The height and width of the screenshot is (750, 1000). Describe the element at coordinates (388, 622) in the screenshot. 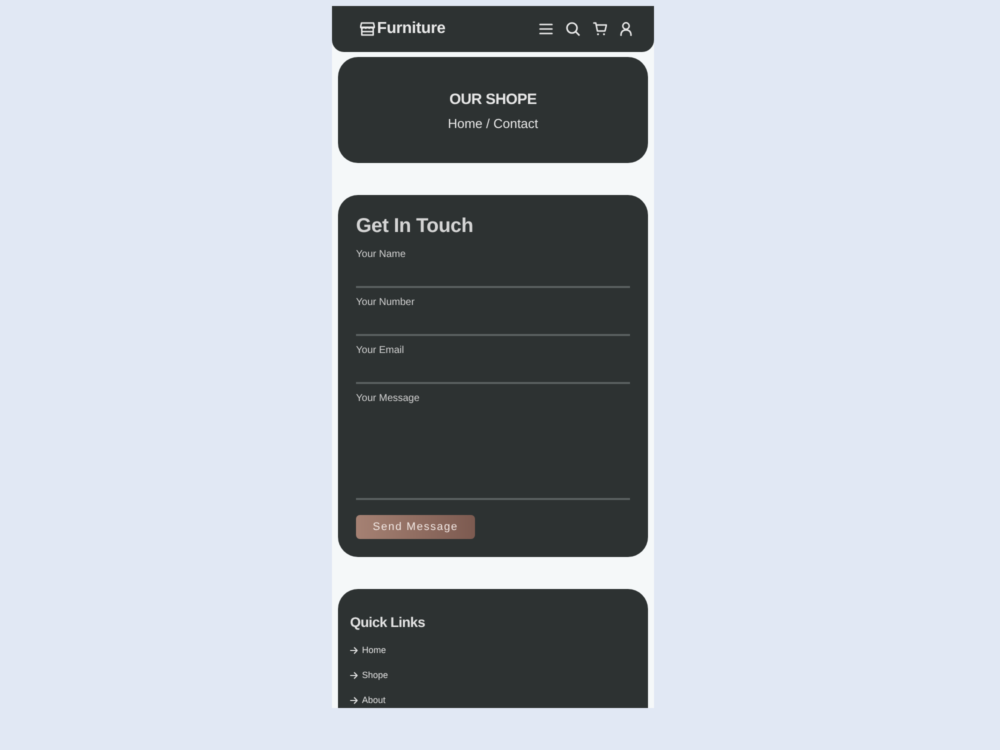

I see `footer-title: Quick Links` at that location.